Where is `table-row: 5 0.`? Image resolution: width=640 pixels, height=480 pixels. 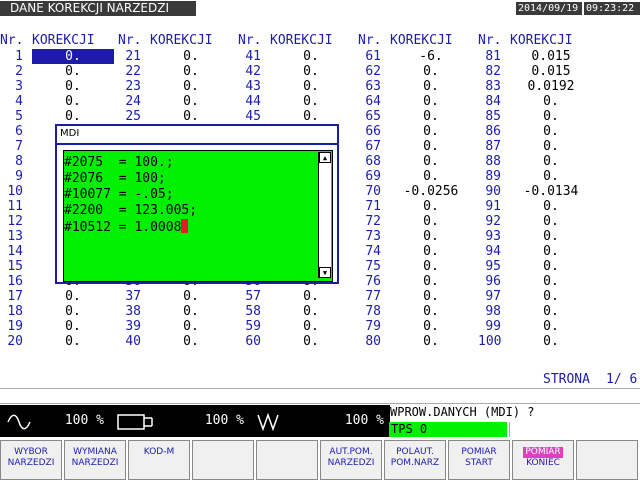
table-row: 5 0. is located at coordinates (60, 116).